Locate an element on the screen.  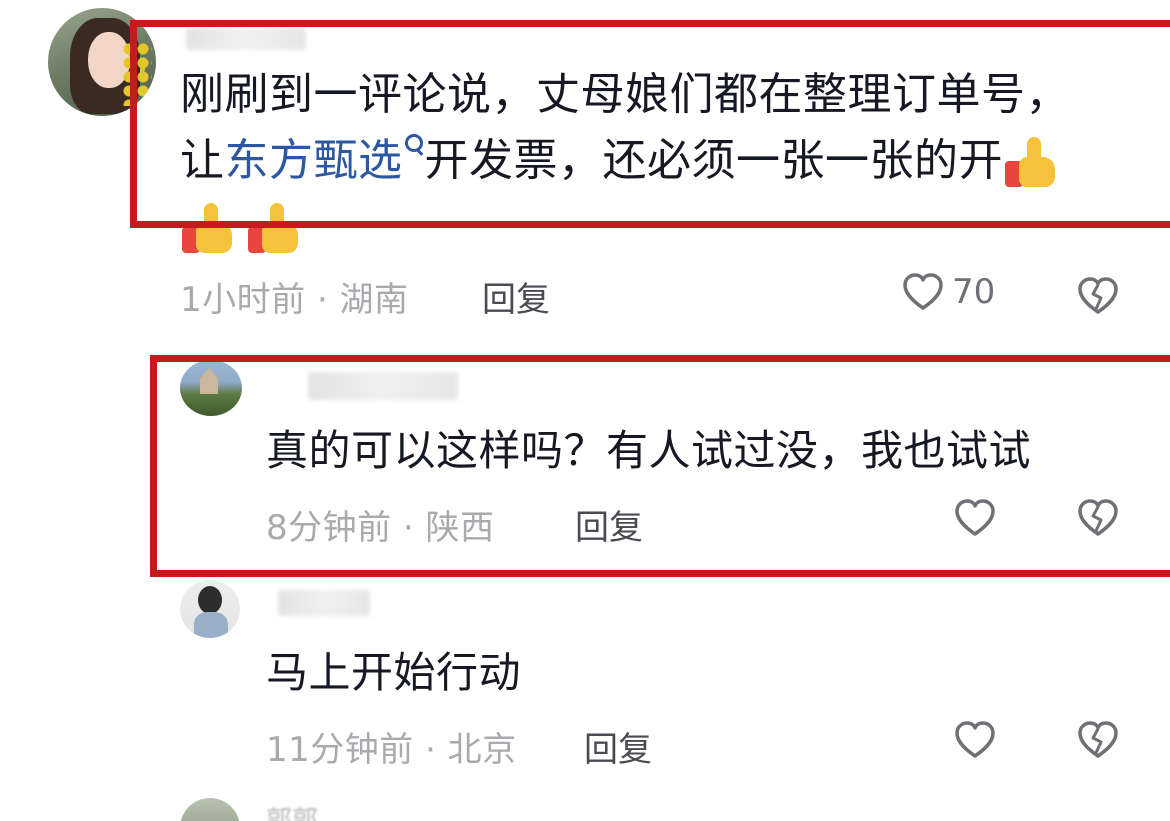
username: 郭郭 is located at coordinates (292, 810).